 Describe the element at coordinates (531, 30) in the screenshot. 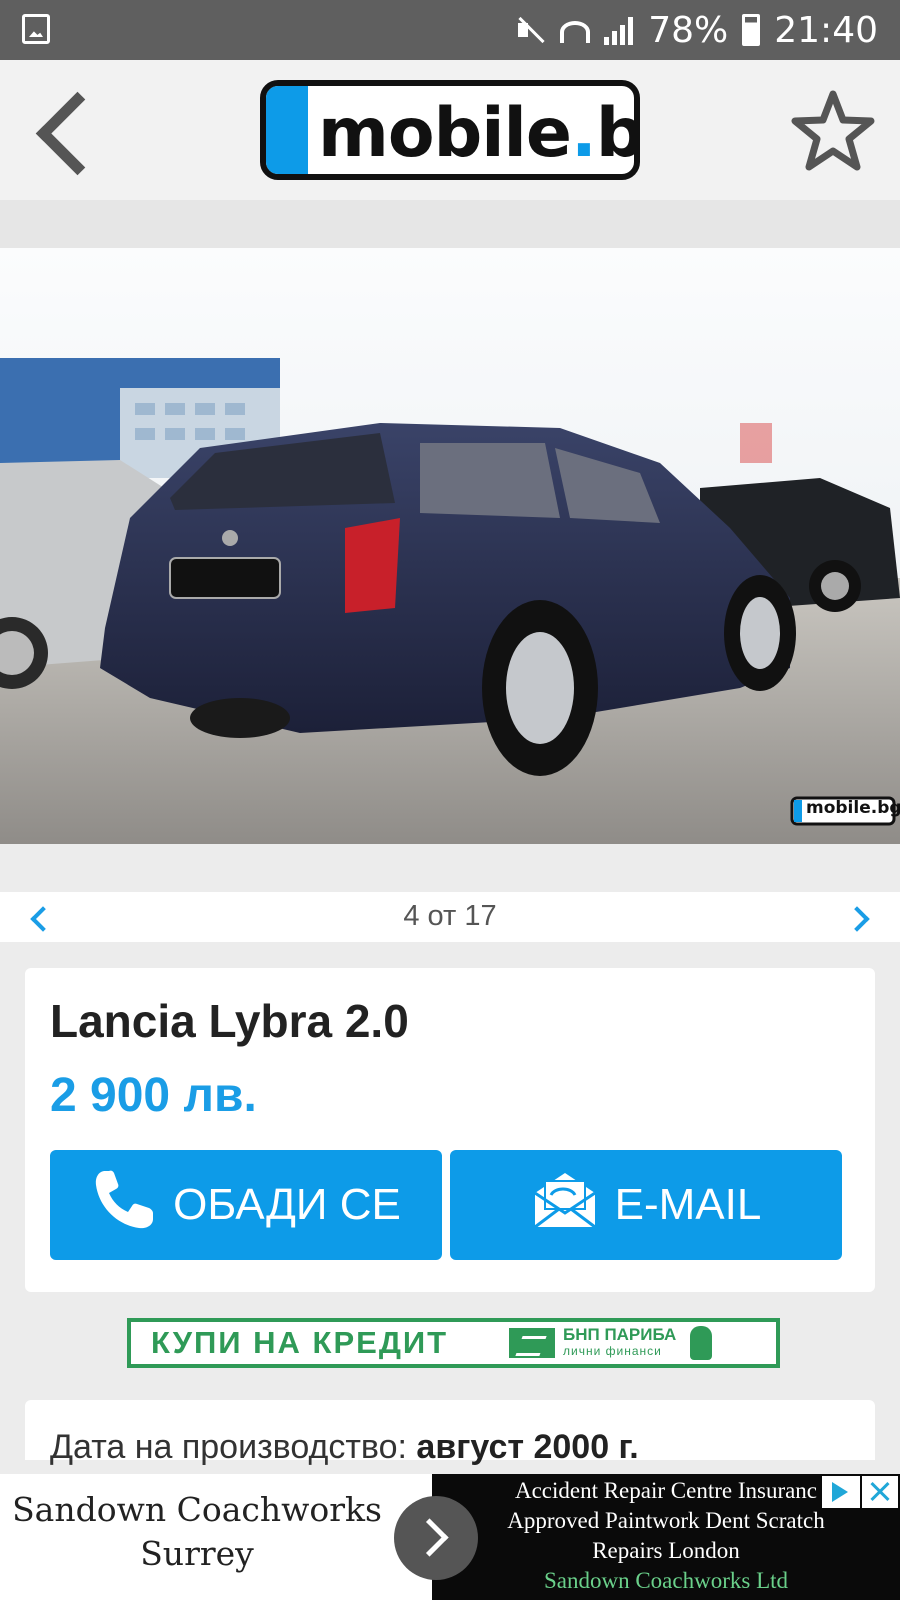

I see `mute-icon` at that location.